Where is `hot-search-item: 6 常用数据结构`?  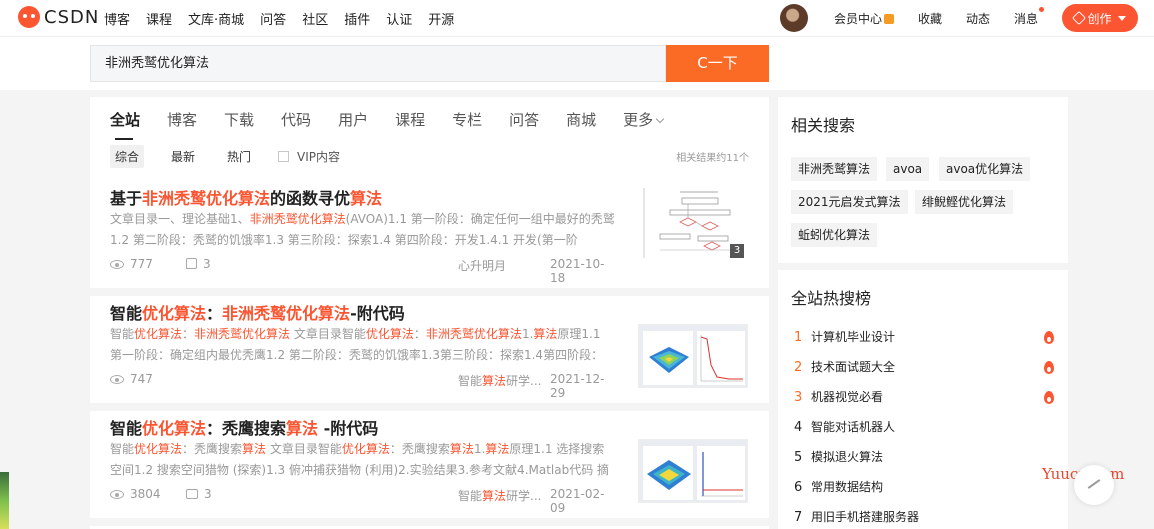
hot-search-item: 6 常用数据结构 is located at coordinates (924, 488).